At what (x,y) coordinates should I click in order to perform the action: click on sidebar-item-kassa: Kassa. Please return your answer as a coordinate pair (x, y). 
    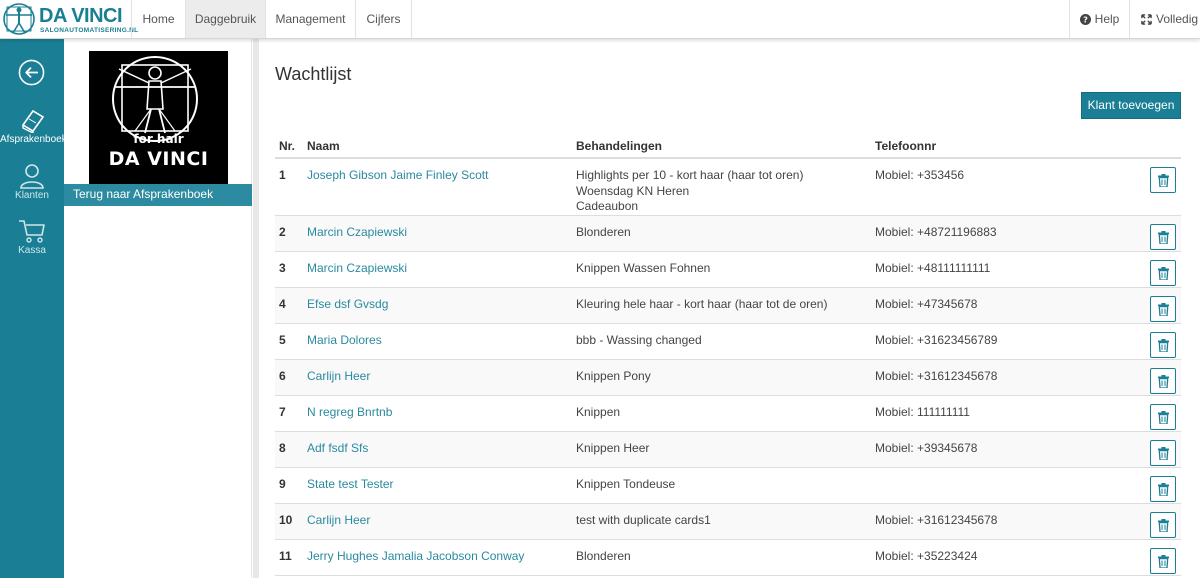
    Looking at the image, I should click on (32, 237).